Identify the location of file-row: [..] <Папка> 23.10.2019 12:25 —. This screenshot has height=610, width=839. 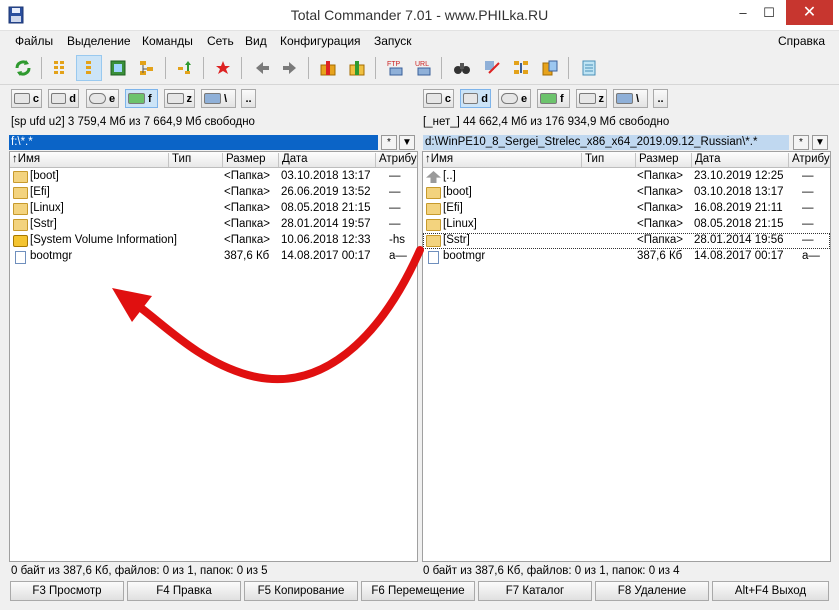
(626, 177).